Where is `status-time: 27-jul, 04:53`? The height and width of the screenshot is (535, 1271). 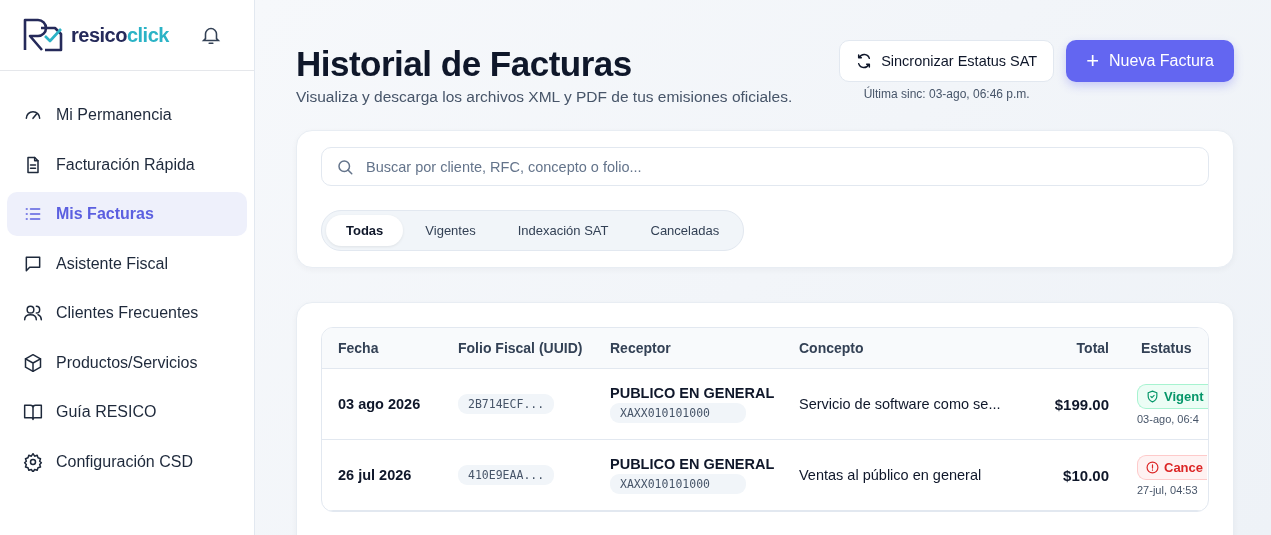
status-time: 27-jul, 04:53 is located at coordinates (1167, 489).